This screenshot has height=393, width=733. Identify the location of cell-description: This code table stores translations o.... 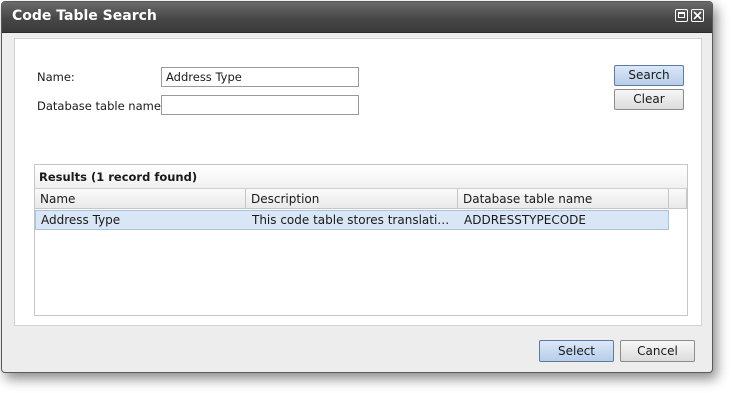
(354, 220).